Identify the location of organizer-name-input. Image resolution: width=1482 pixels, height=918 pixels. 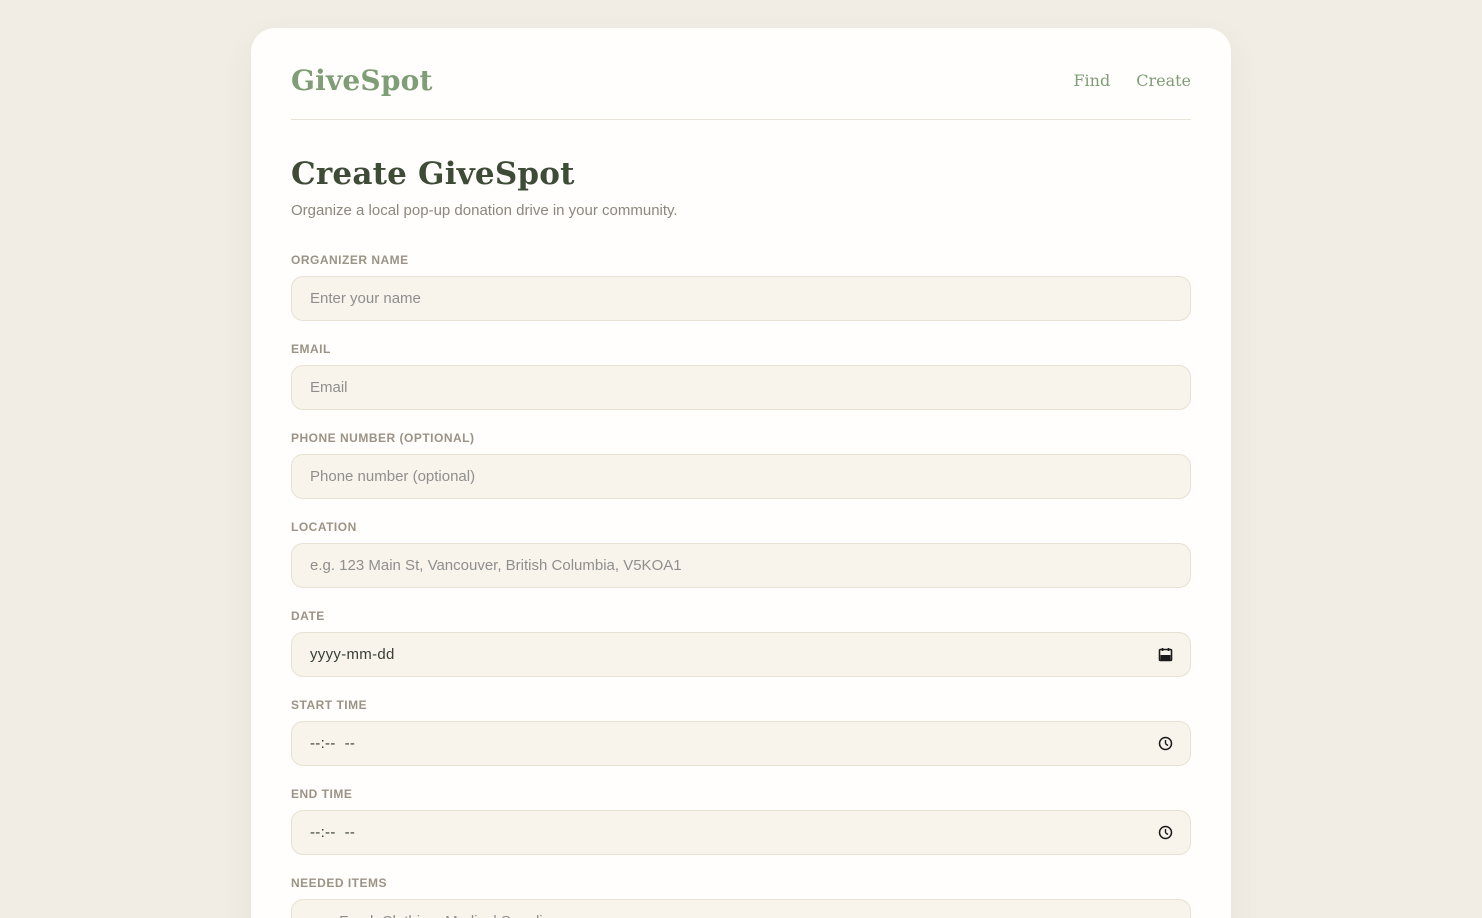
(741, 298).